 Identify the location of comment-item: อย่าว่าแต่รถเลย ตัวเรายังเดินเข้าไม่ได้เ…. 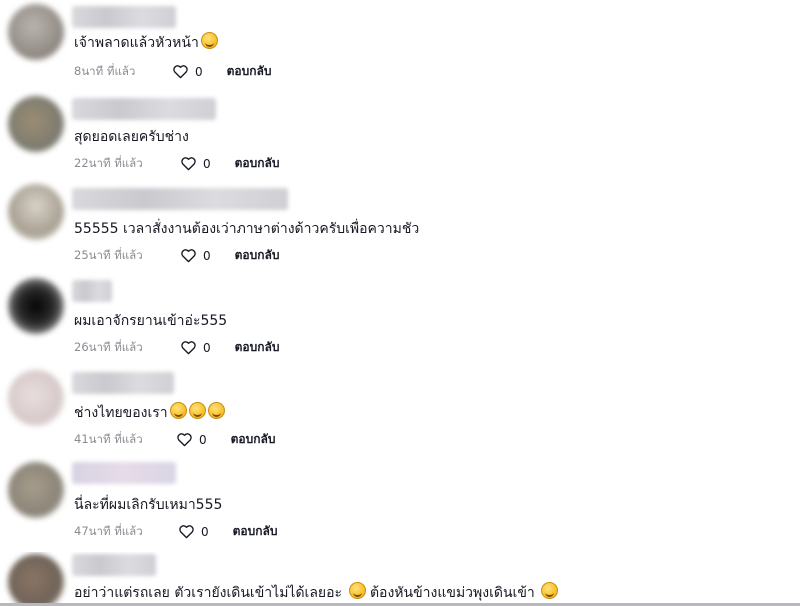
(400, 577).